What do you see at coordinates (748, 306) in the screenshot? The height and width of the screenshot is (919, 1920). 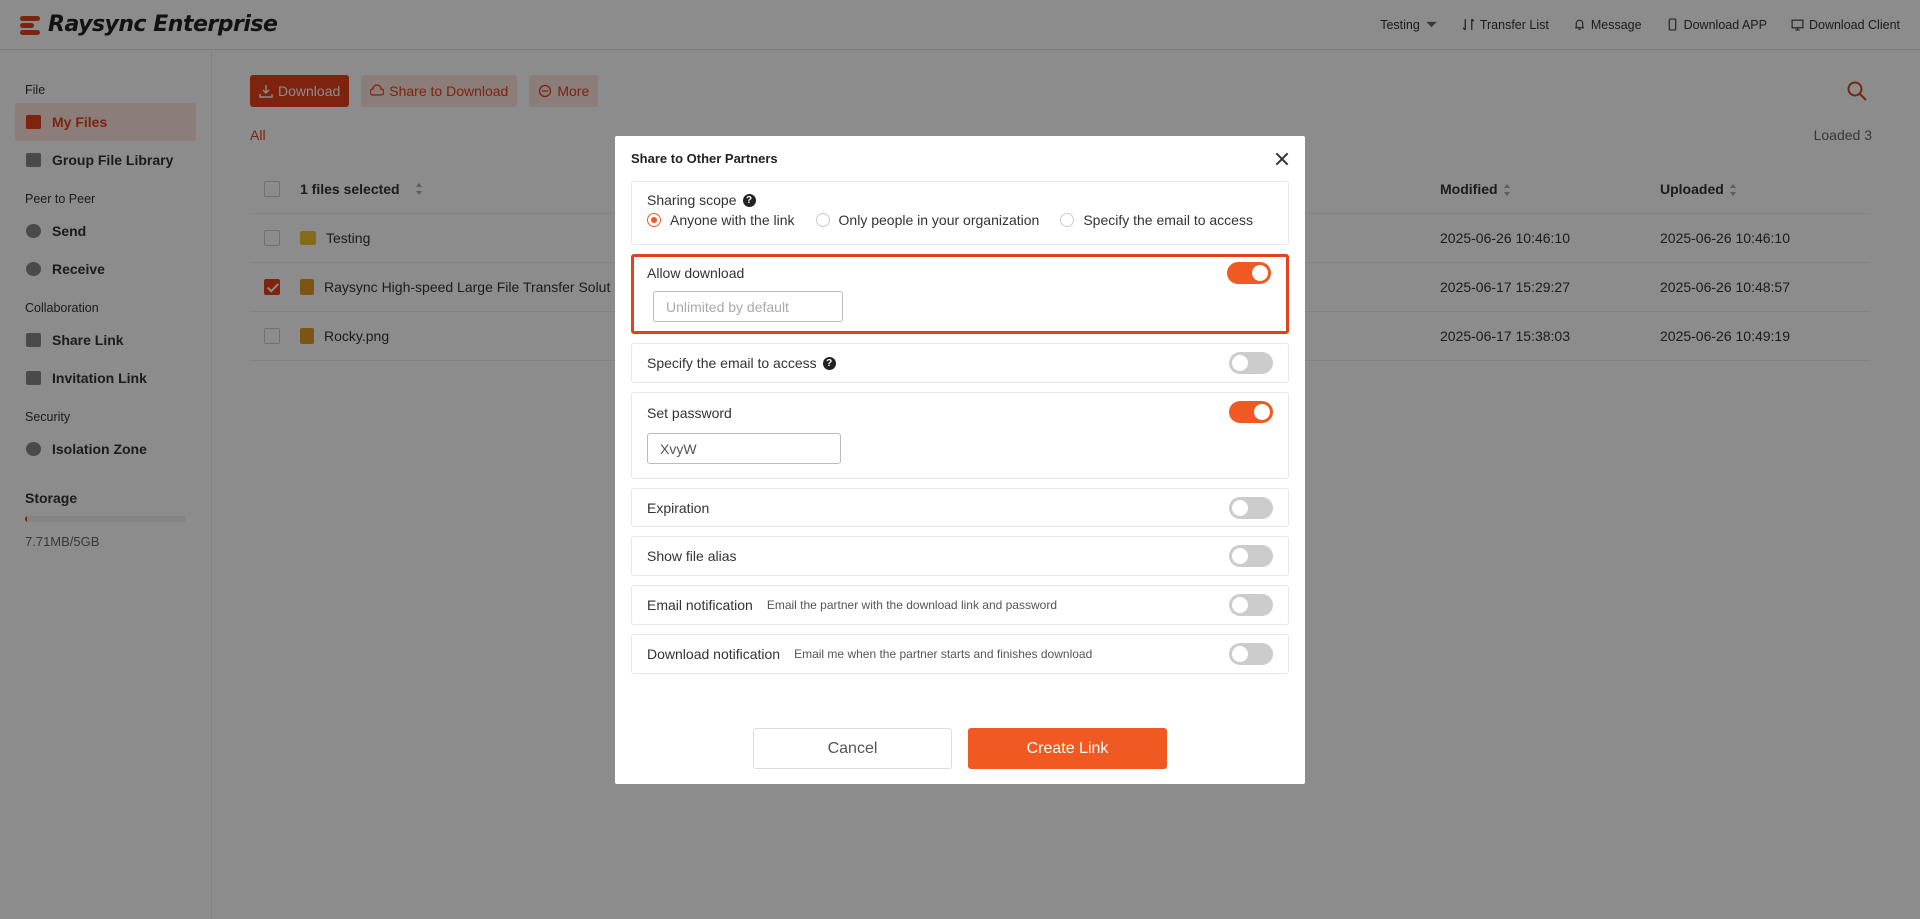 I see `download-limit-input: Unlimited by default` at bounding box center [748, 306].